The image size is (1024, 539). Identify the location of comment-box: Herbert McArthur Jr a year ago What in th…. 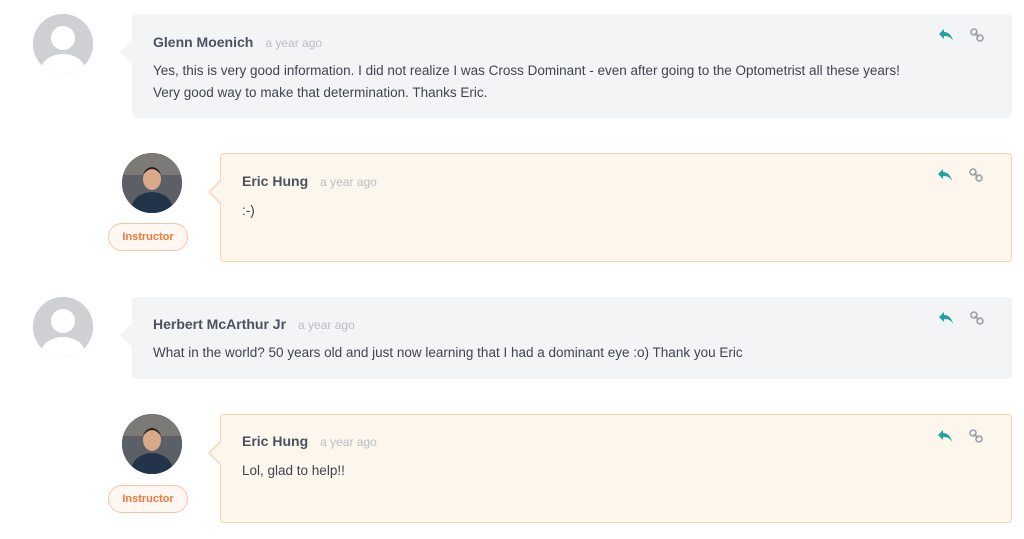
(566, 338).